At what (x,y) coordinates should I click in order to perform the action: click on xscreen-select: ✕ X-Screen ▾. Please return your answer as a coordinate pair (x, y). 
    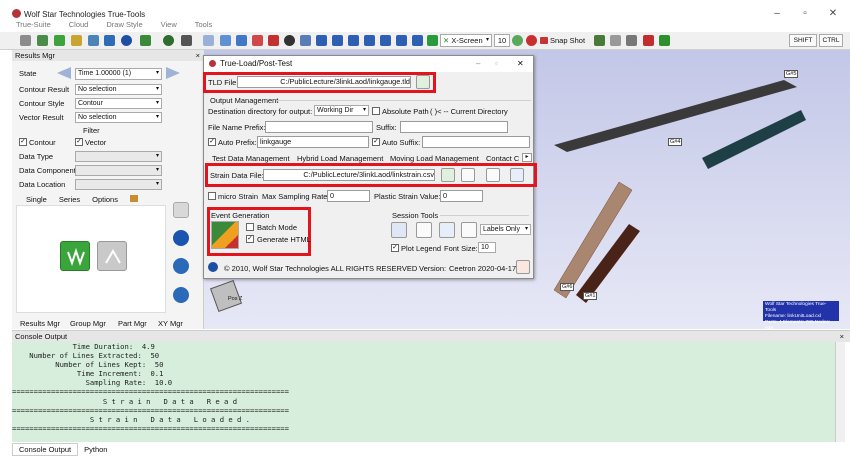
    Looking at the image, I should click on (466, 40).